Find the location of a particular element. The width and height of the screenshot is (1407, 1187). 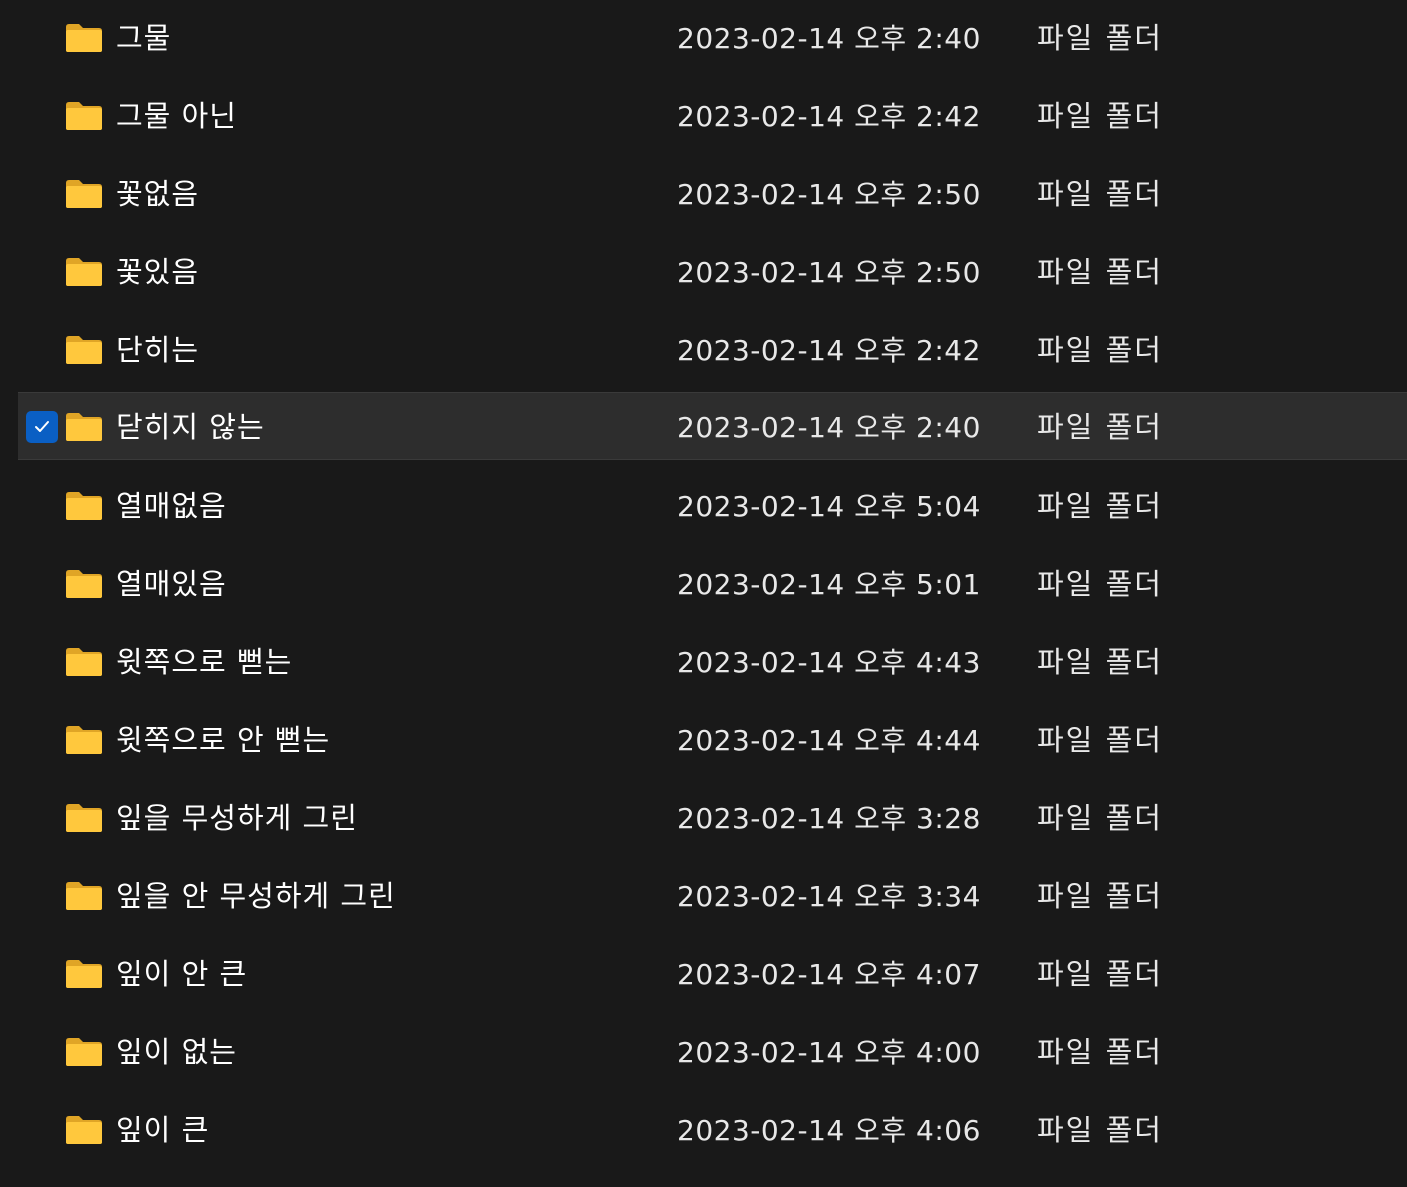

file-name: 잎을 안 무성하게 그린 is located at coordinates (256, 896).